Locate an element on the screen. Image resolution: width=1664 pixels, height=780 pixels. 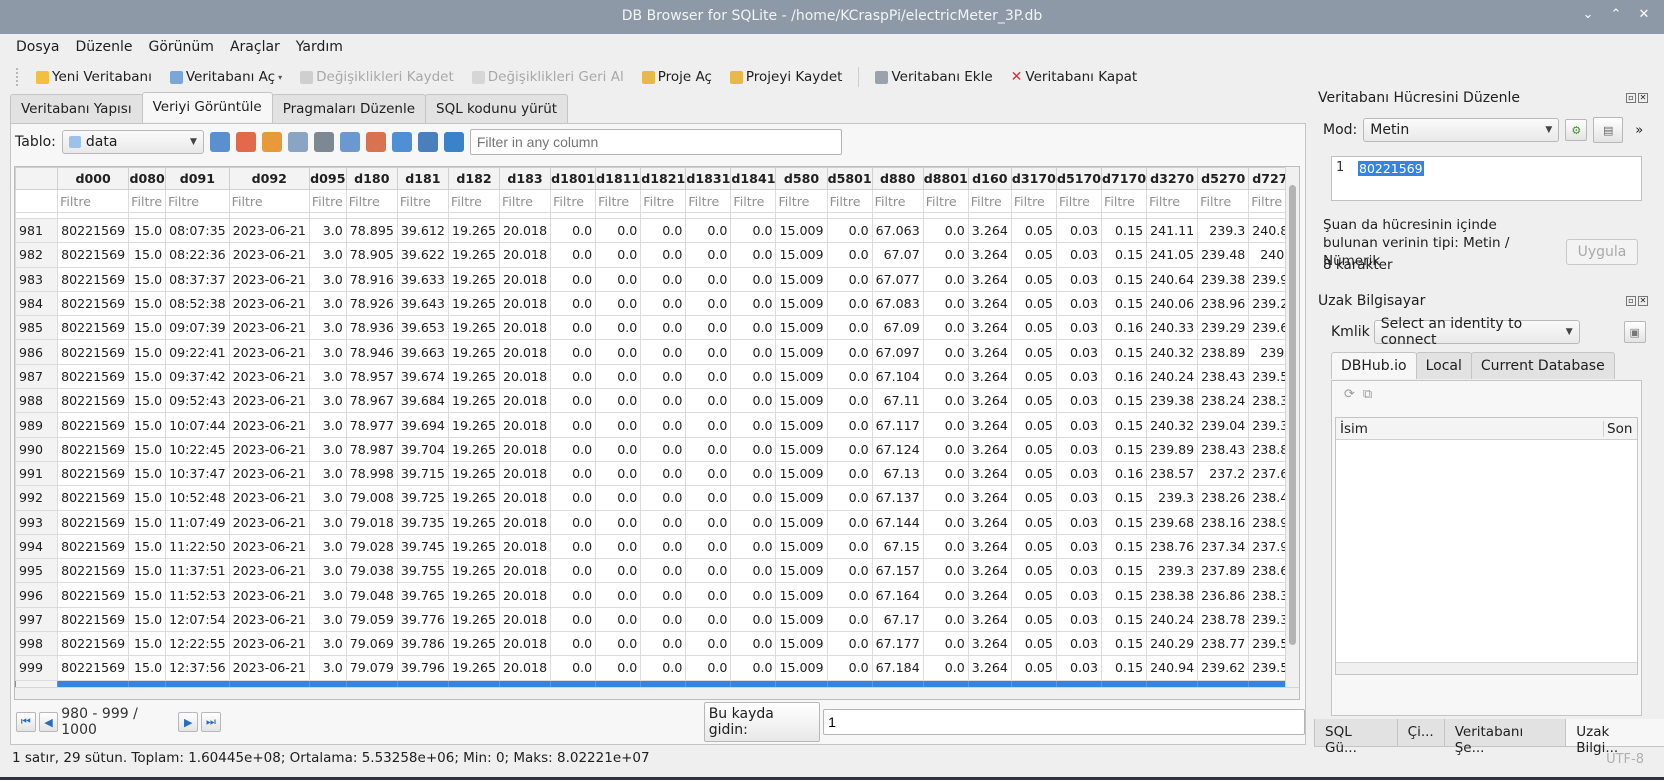
table-cell: 78.987 is located at coordinates (371, 449).